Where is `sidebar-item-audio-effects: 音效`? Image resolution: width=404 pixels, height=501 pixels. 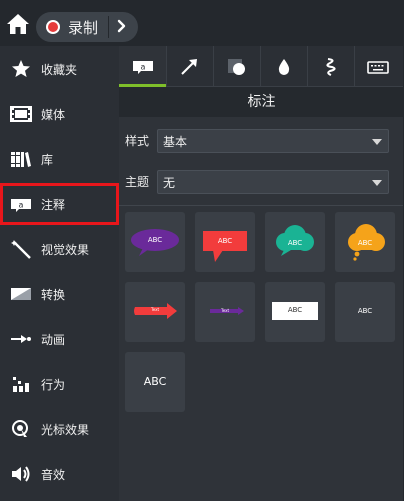 sidebar-item-audio-effects: 音效 is located at coordinates (59, 474).